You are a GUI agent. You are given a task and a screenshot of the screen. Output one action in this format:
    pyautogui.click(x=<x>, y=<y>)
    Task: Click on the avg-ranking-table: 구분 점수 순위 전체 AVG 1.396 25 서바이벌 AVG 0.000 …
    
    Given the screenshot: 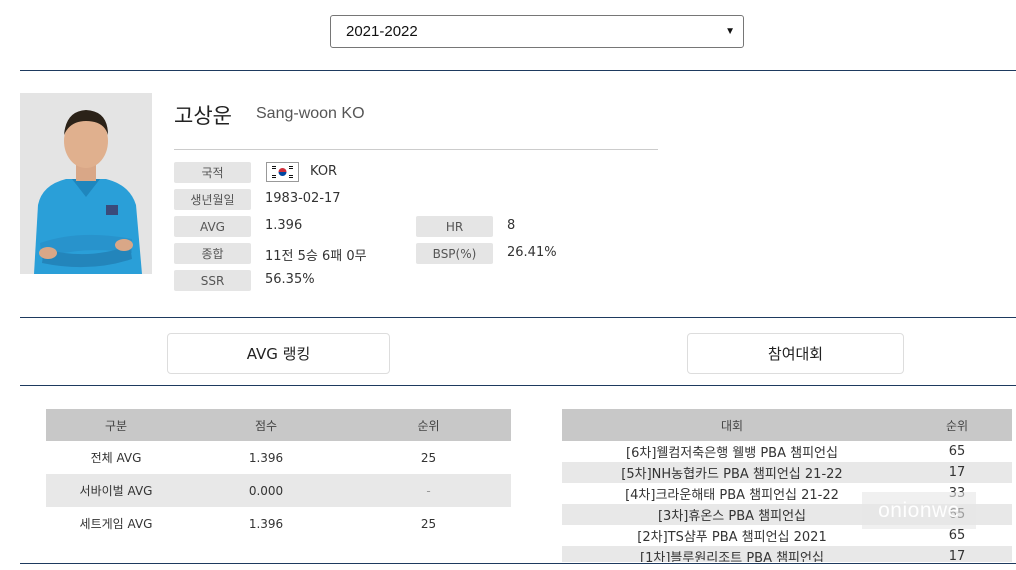 What is the action you would take?
    pyautogui.click(x=278, y=474)
    